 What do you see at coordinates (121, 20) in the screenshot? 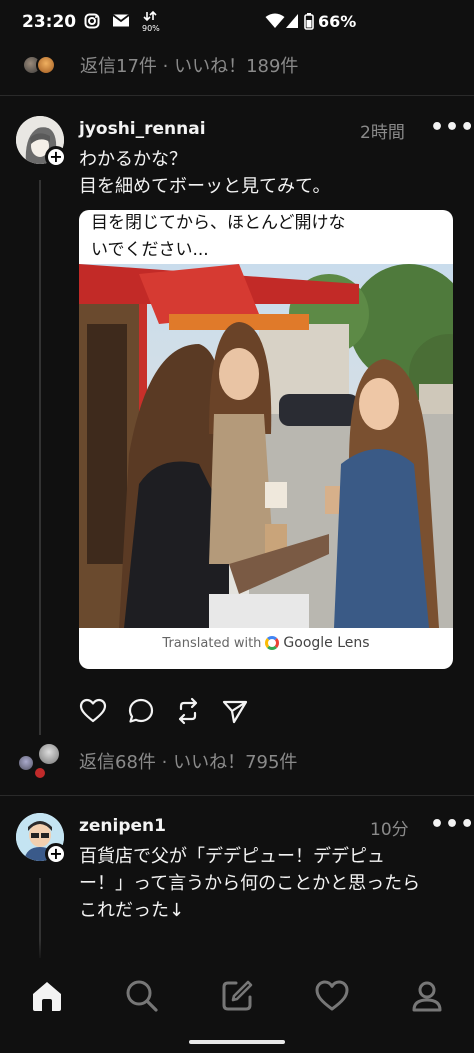
I see `mail-icon` at bounding box center [121, 20].